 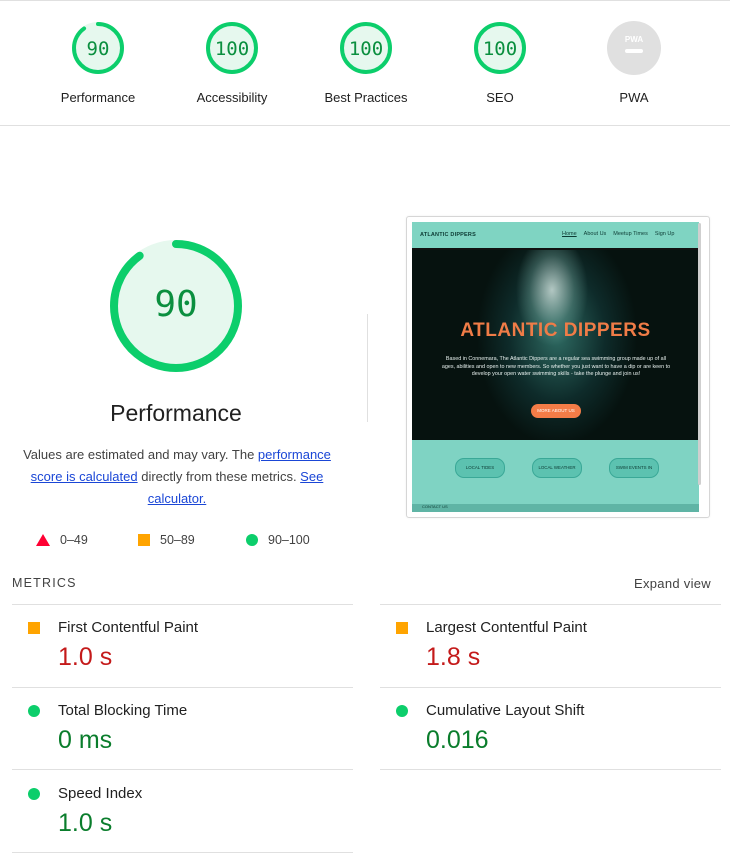 I want to click on seo-gauge: 100, so click(x=500, y=48).